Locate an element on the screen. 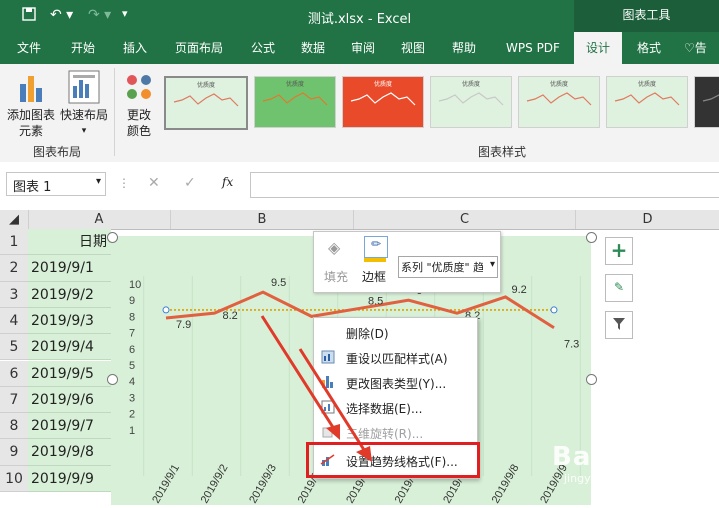 The image size is (719, 508). watermark-logo: Bai经验 is located at coordinates (604, 457).